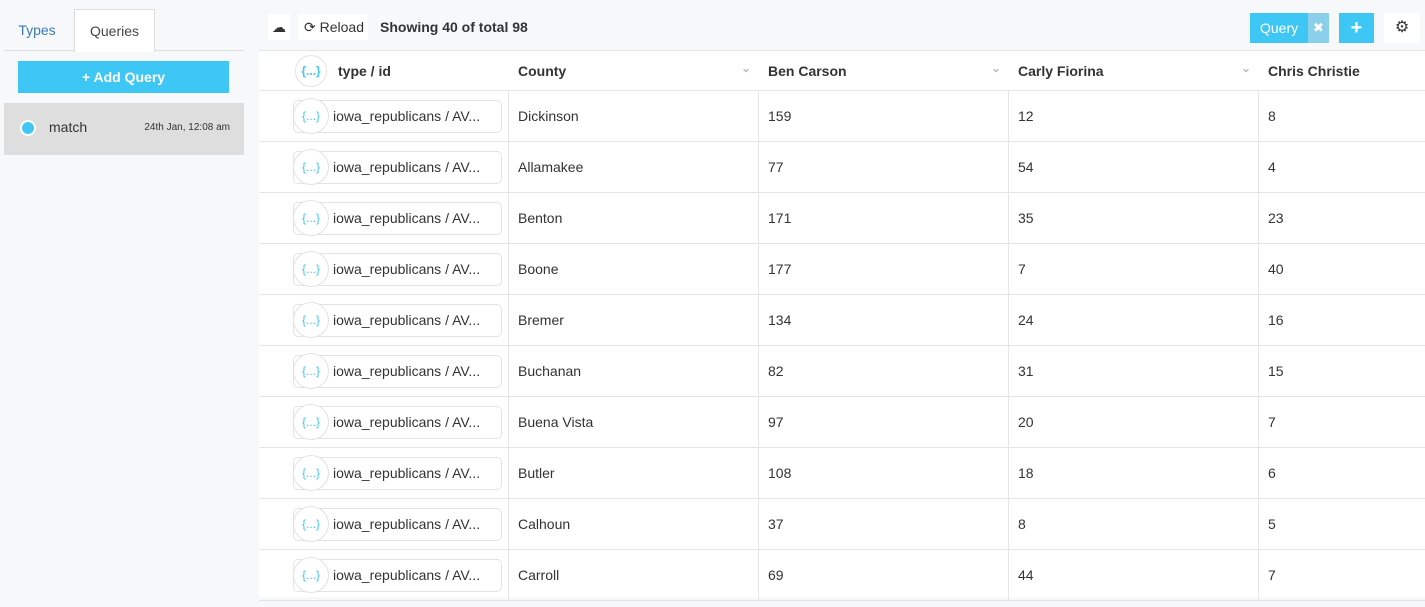  I want to click on carly-fiorina-cell: 31, so click(1134, 371).